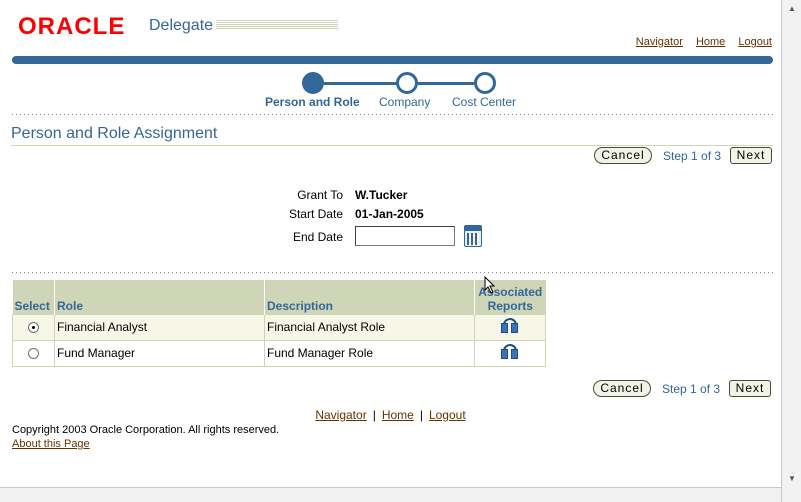  I want to click on oracle-logo: ORACLE, so click(72, 26).